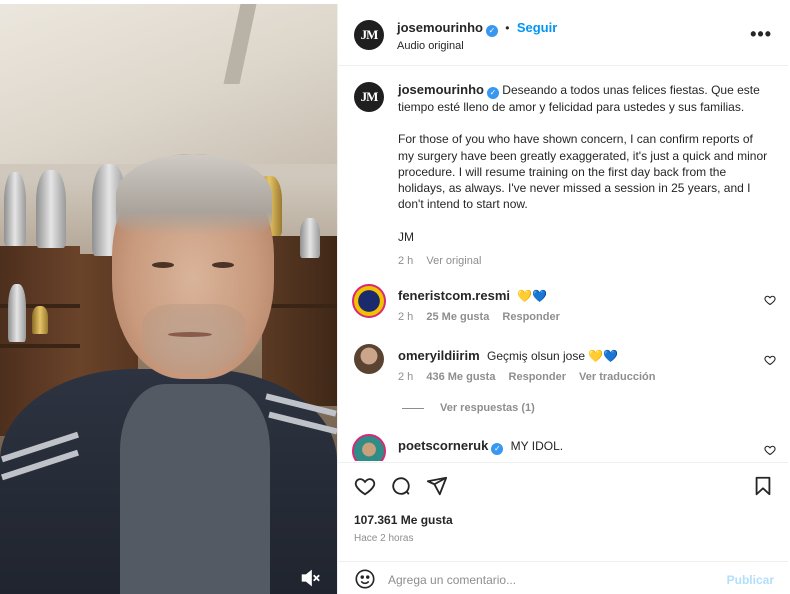  What do you see at coordinates (403, 520) in the screenshot?
I see `likes-count: 107.361 Me gusta` at bounding box center [403, 520].